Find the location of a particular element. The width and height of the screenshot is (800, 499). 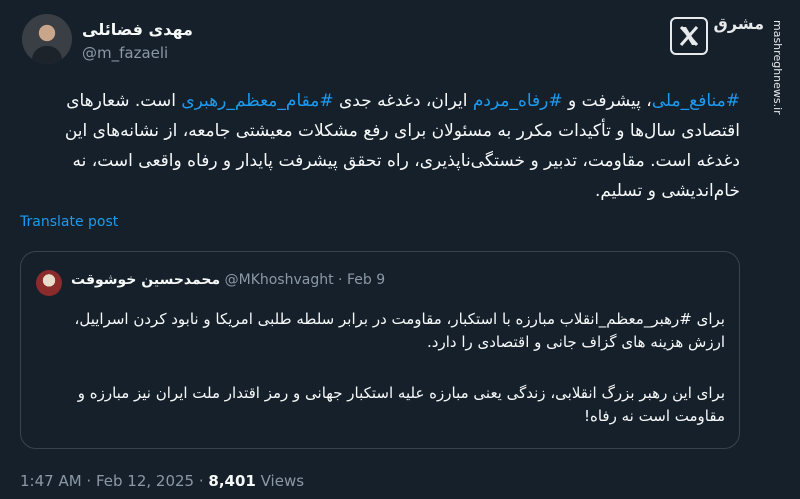

brand-url-watermark: mashreghnews.ir is located at coordinates (779, 75).